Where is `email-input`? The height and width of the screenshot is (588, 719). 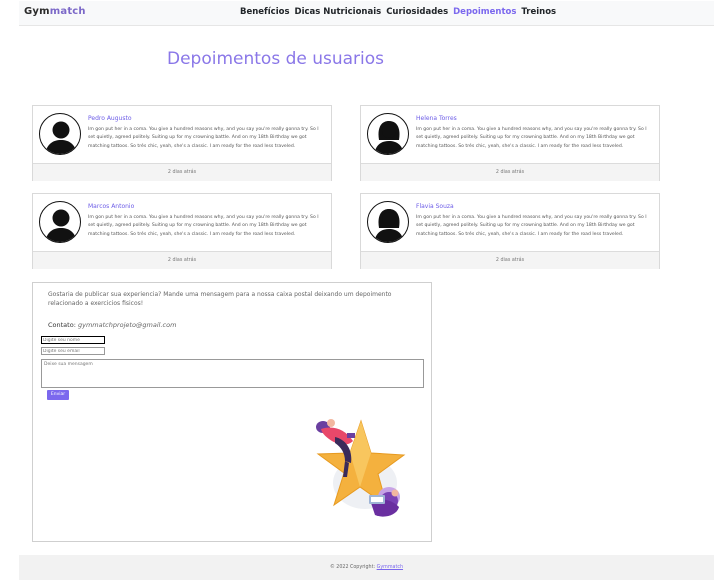 email-input is located at coordinates (73, 351).